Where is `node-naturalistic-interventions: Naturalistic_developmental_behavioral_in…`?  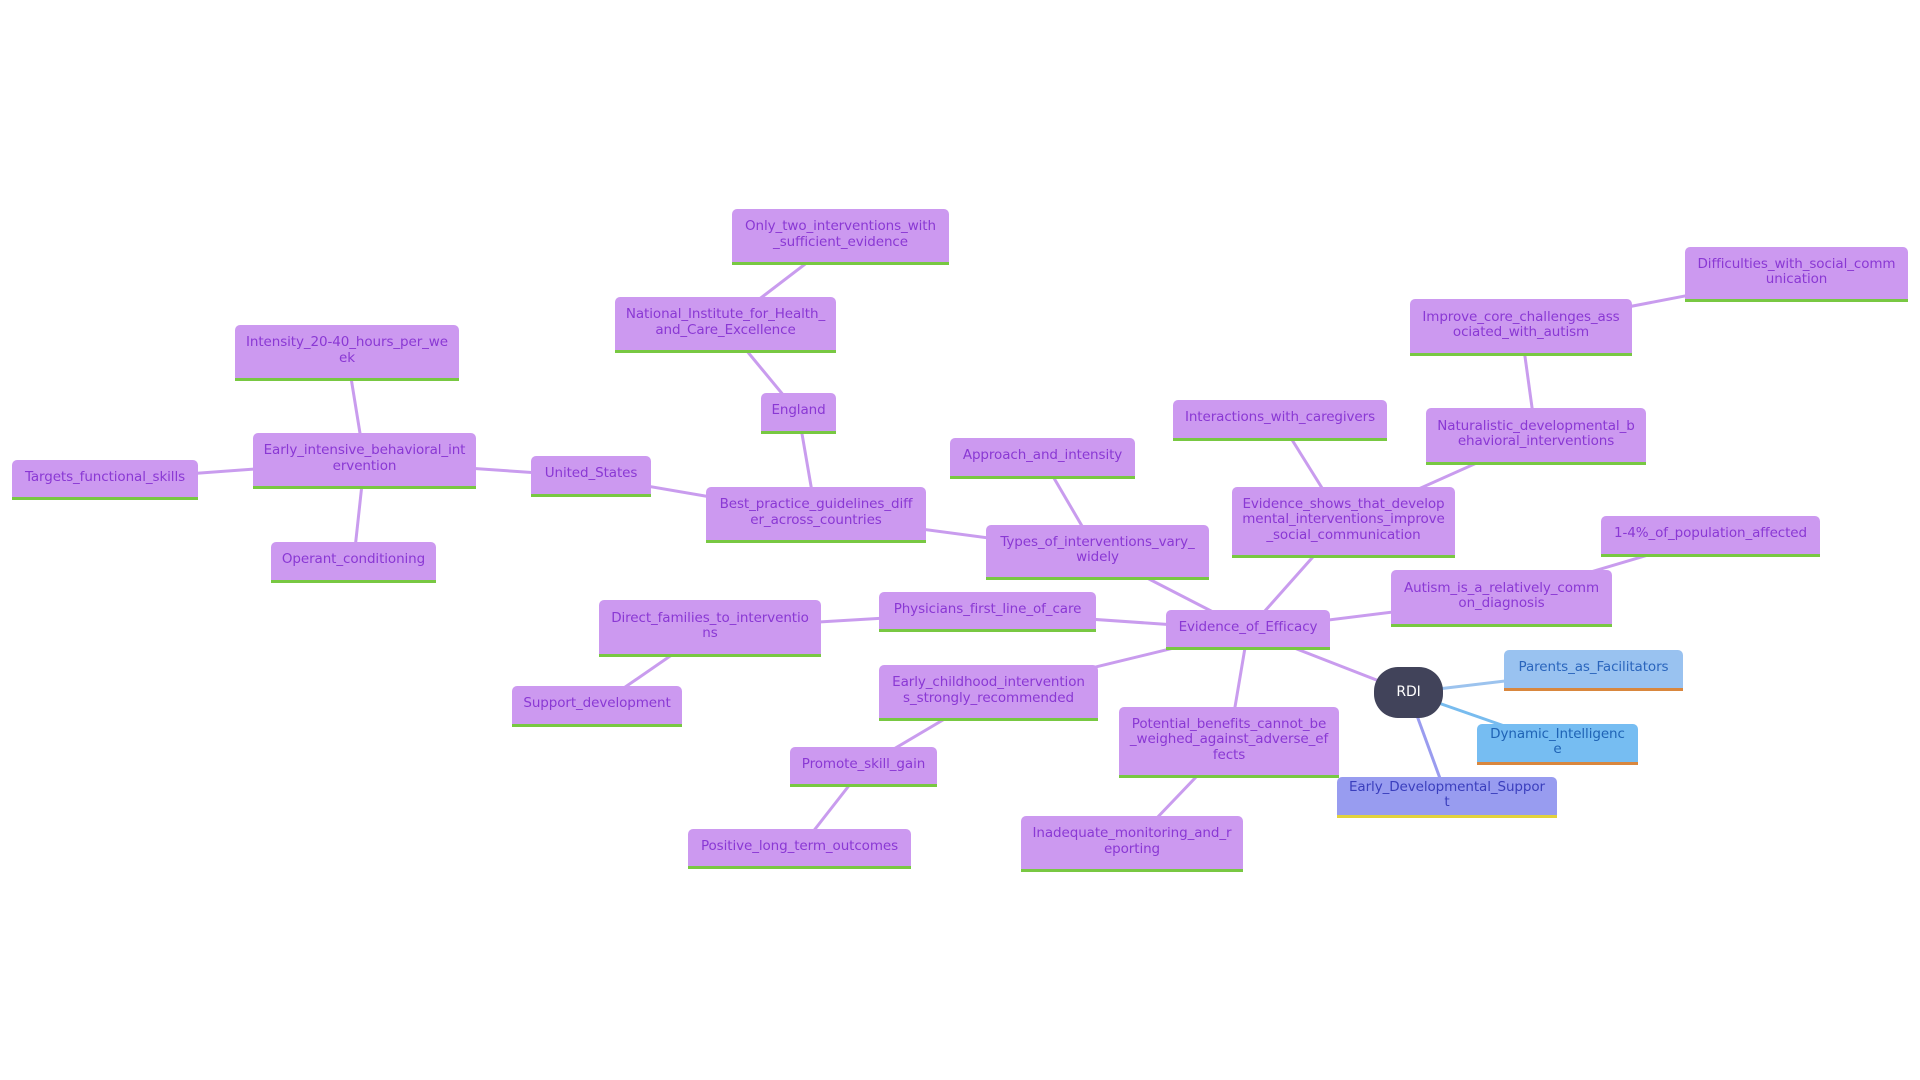 node-naturalistic-interventions: Naturalistic_developmental_behavioral_in… is located at coordinates (1536, 436).